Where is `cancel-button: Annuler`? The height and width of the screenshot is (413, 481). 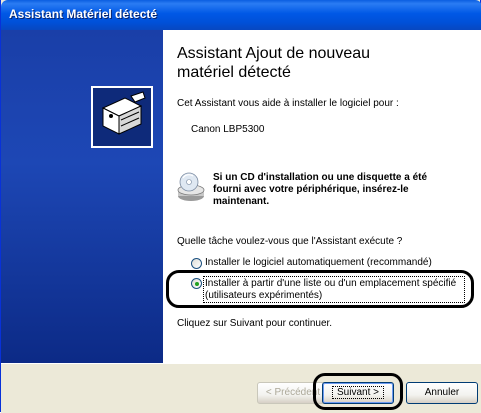 cancel-button: Annuler is located at coordinates (442, 393).